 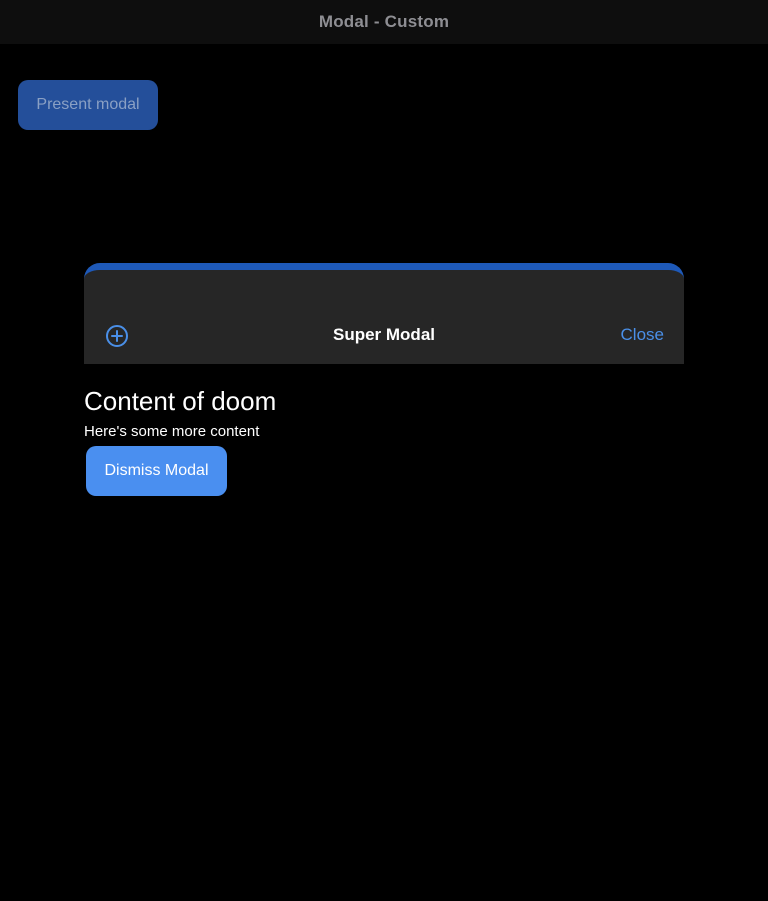 I want to click on content-text: Here's some more content, so click(x=172, y=431).